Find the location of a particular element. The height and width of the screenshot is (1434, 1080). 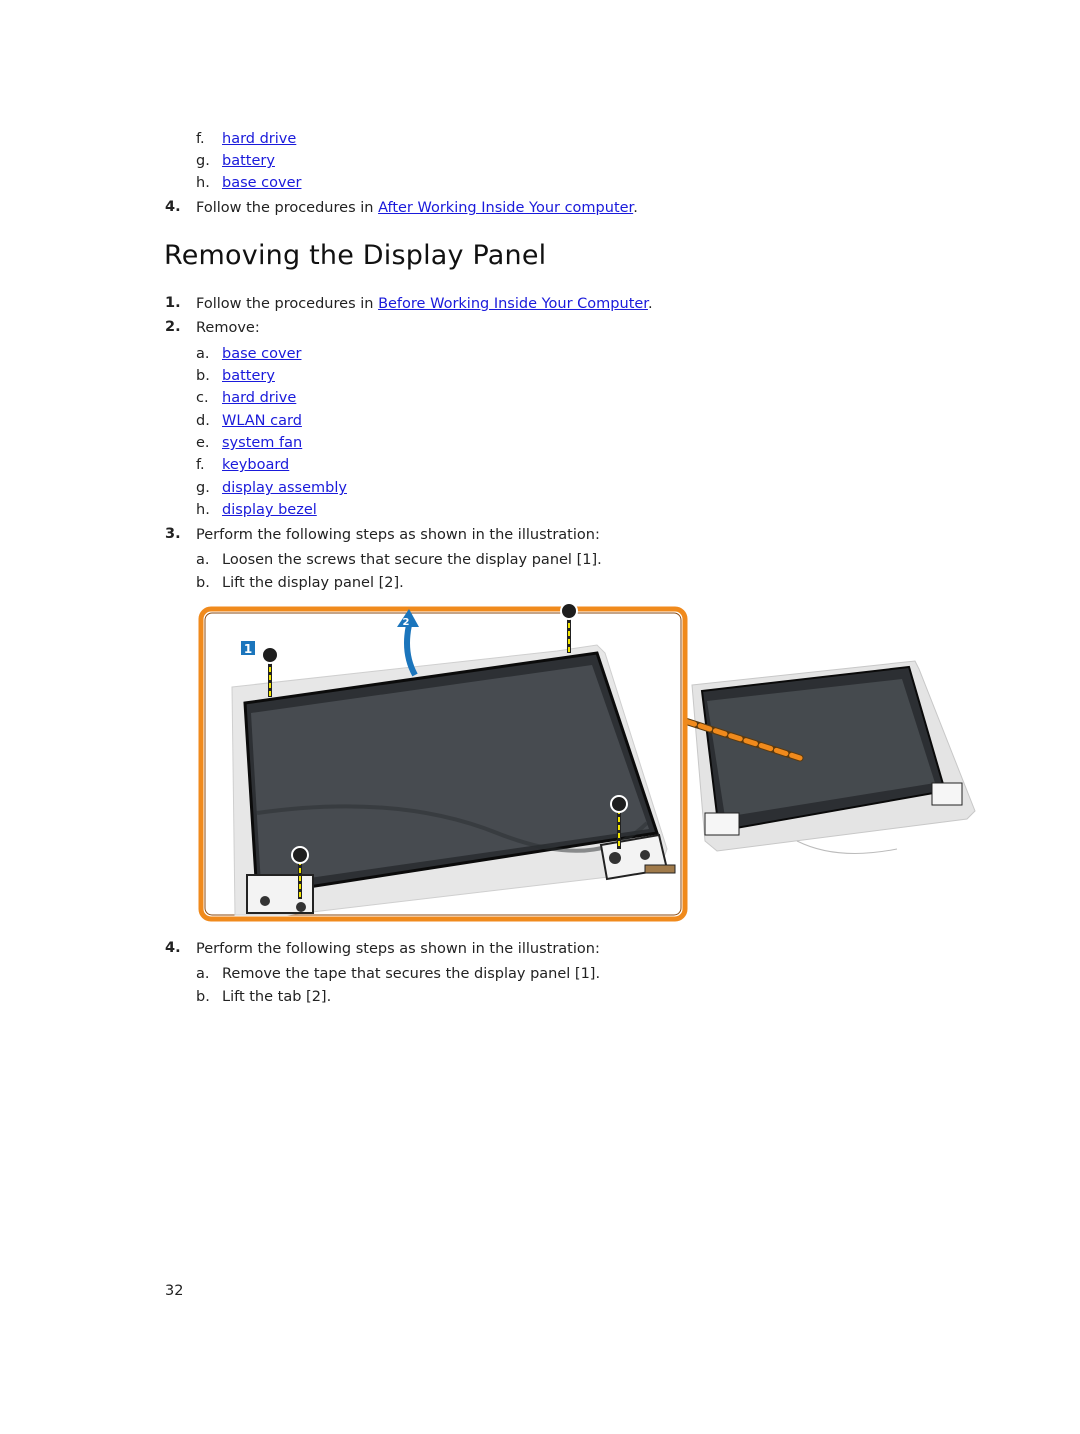

list-item: e. system fan is located at coordinates (249, 443).